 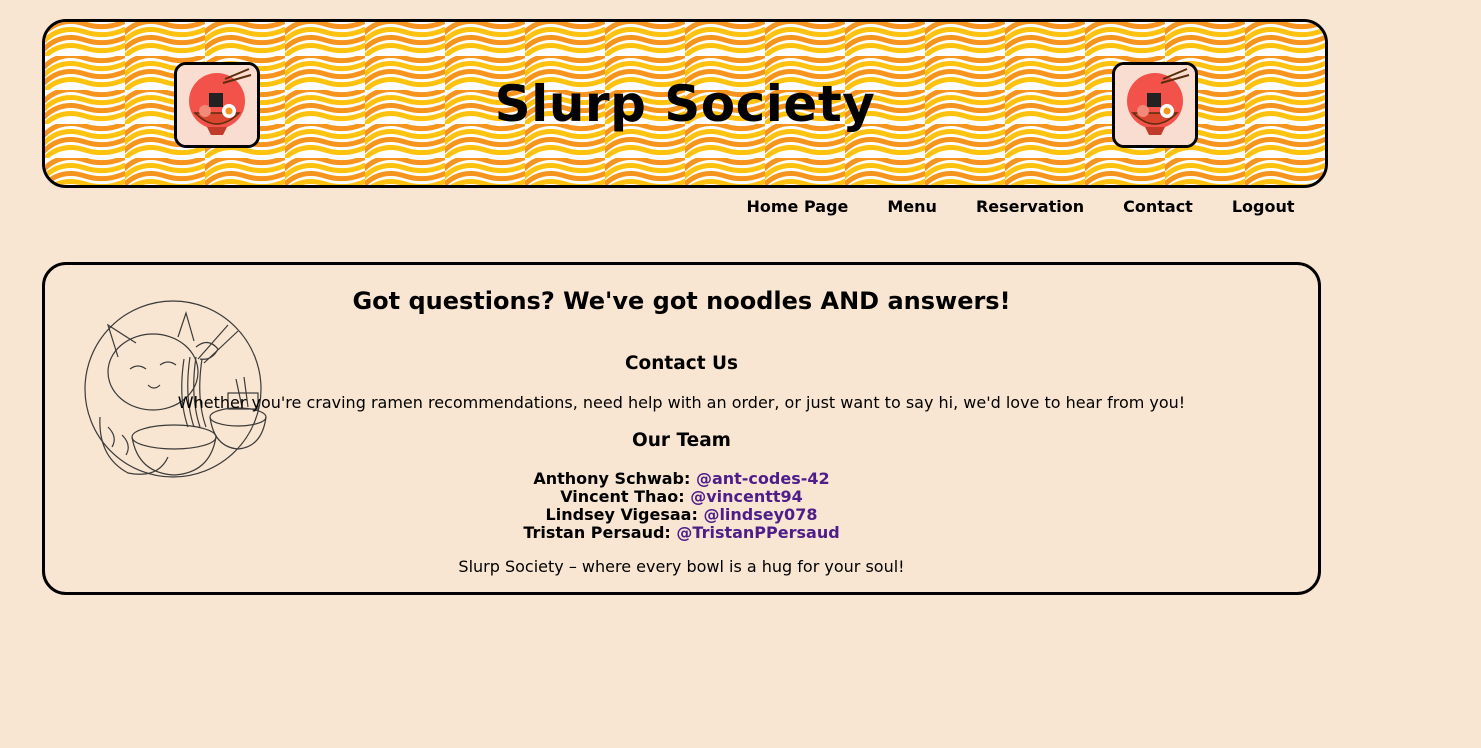 I want to click on team-member-handle-link: @ant-codes-42, so click(x=763, y=478).